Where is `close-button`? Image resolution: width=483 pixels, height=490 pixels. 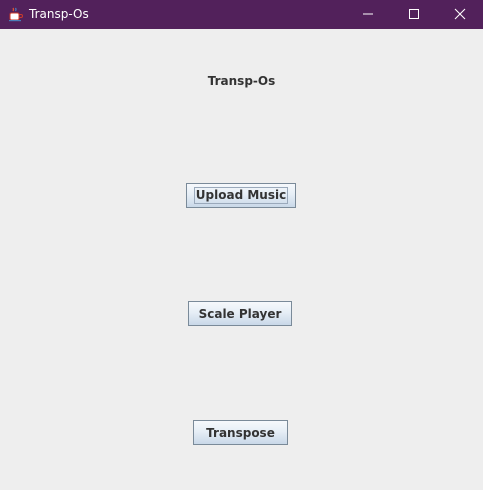 close-button is located at coordinates (460, 14).